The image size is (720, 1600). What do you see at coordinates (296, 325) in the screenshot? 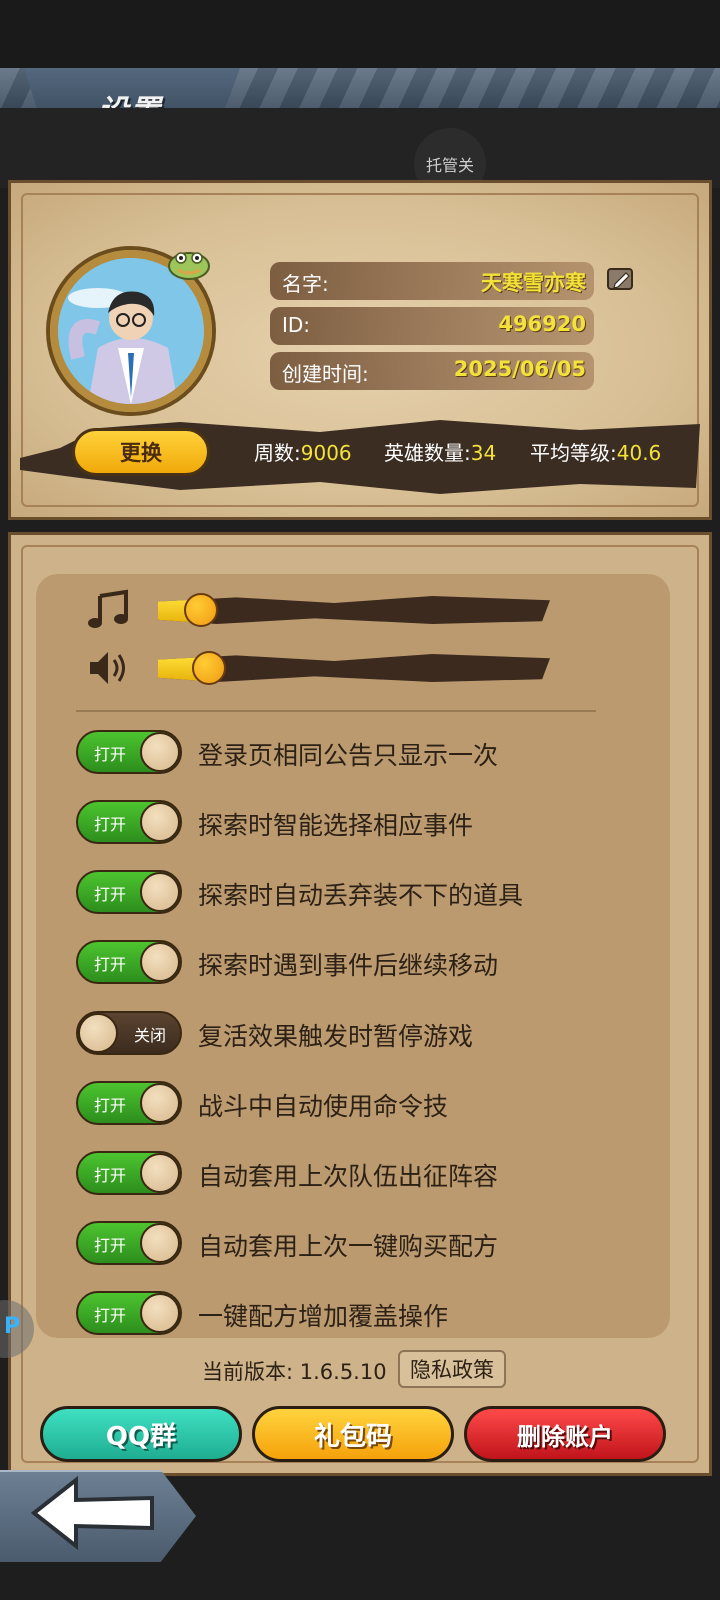
I see `id-label: ID:` at bounding box center [296, 325].